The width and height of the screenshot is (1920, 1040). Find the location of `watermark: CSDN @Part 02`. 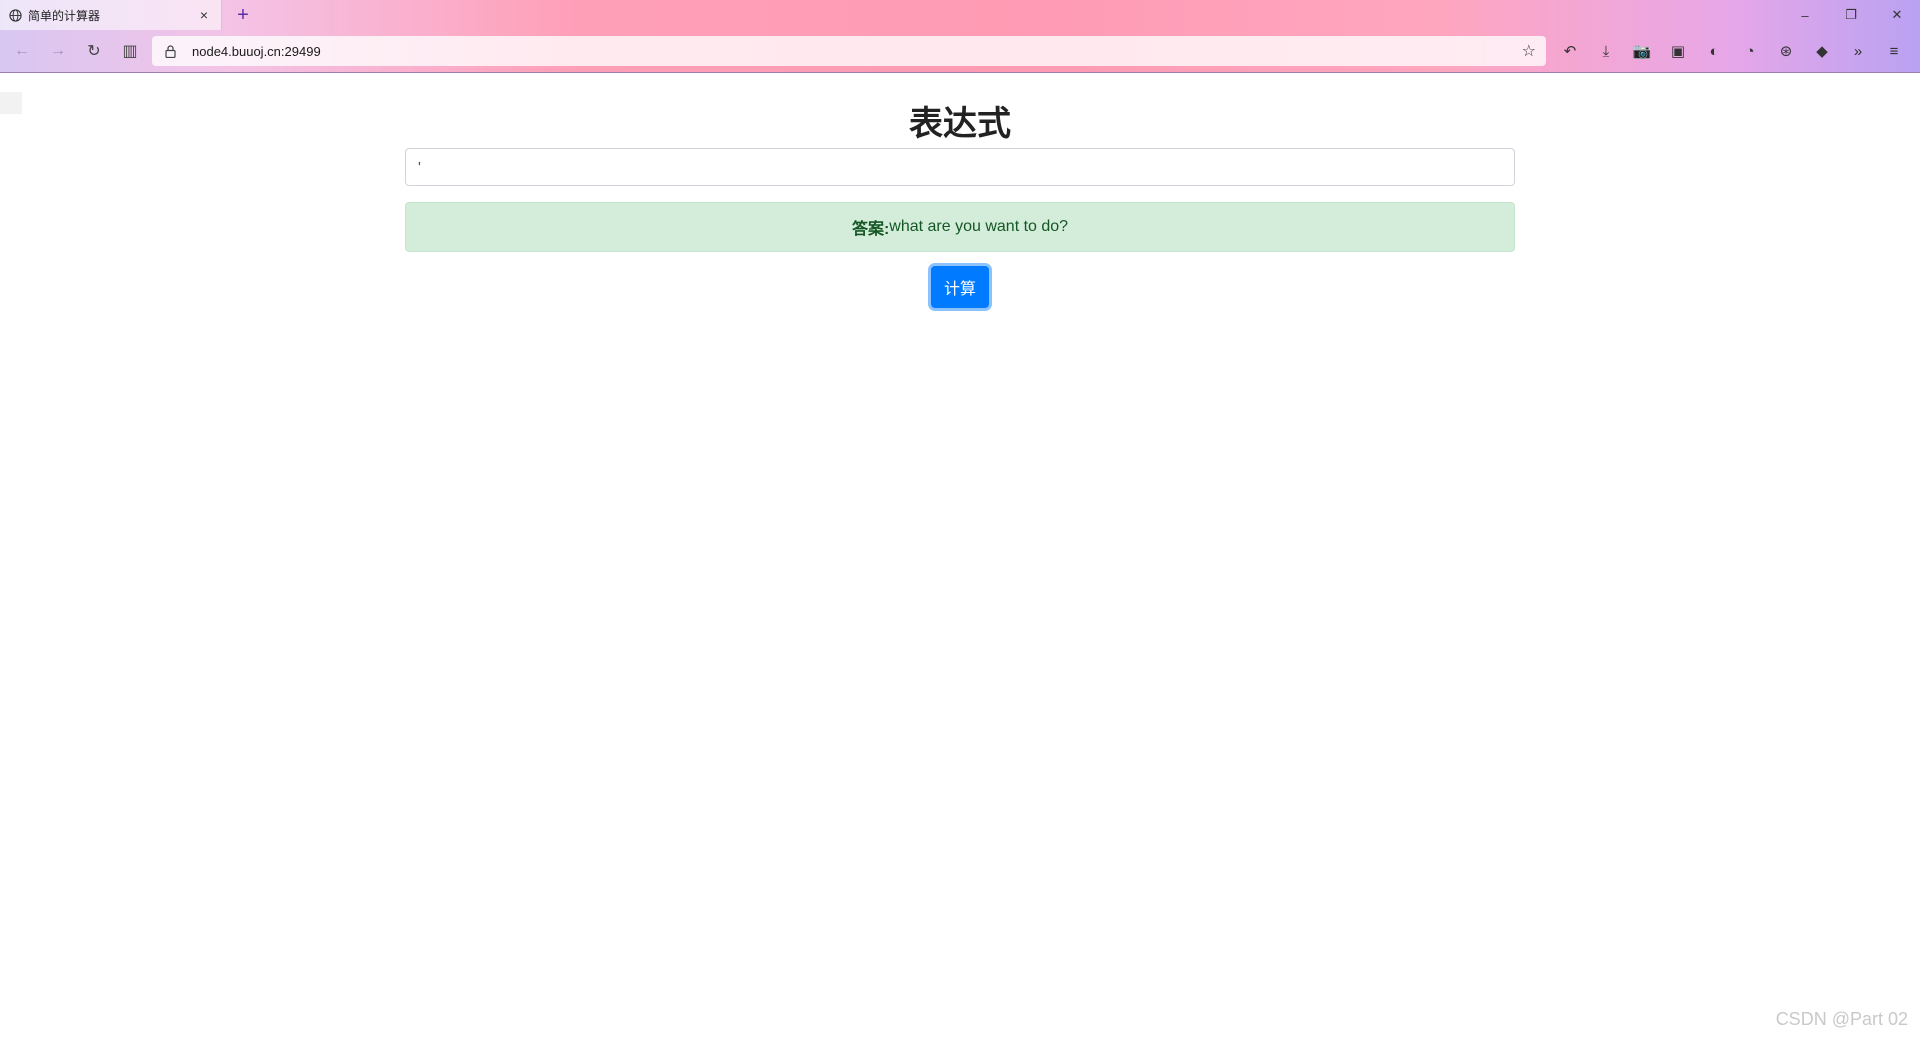

watermark: CSDN @Part 02 is located at coordinates (1841, 1019).